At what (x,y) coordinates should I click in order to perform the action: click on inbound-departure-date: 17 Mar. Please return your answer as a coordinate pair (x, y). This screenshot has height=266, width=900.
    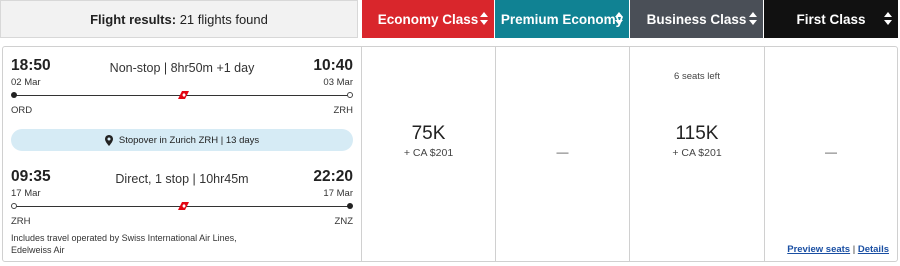
    Looking at the image, I should click on (26, 193).